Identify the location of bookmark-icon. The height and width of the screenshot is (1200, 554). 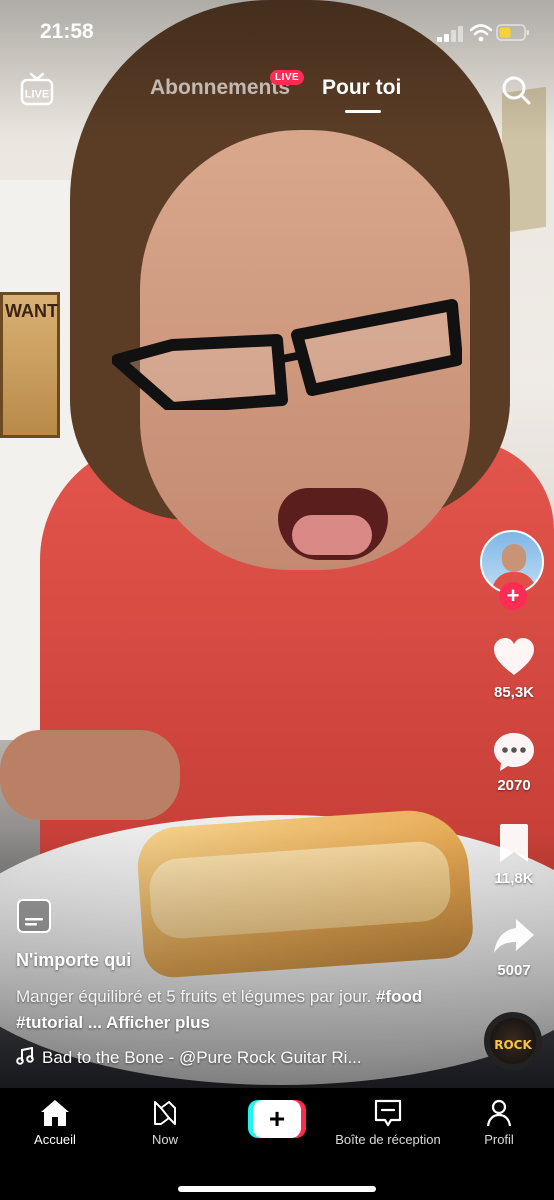
(514, 844).